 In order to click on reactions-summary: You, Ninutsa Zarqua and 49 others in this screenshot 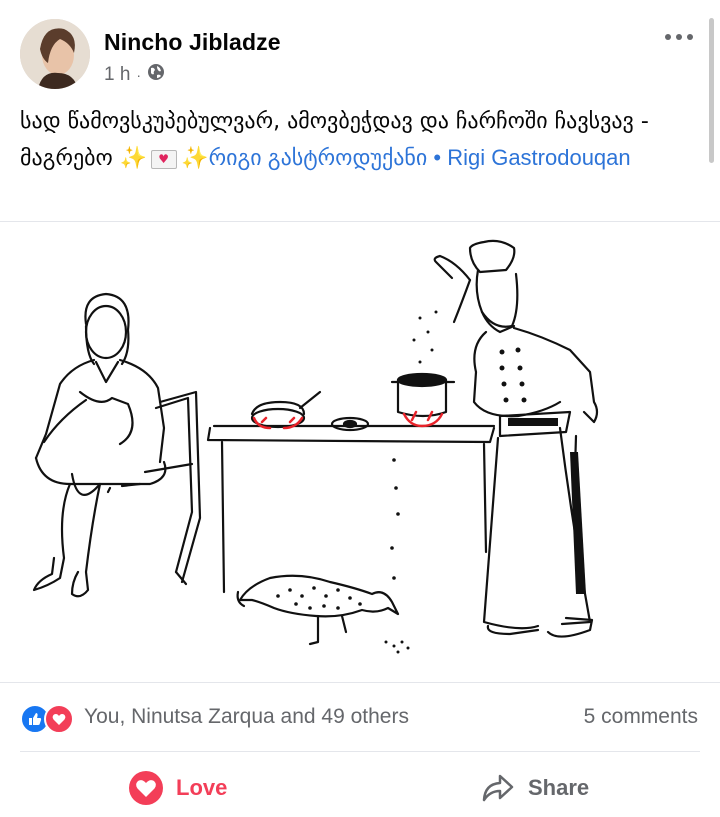, I will do `click(246, 717)`.